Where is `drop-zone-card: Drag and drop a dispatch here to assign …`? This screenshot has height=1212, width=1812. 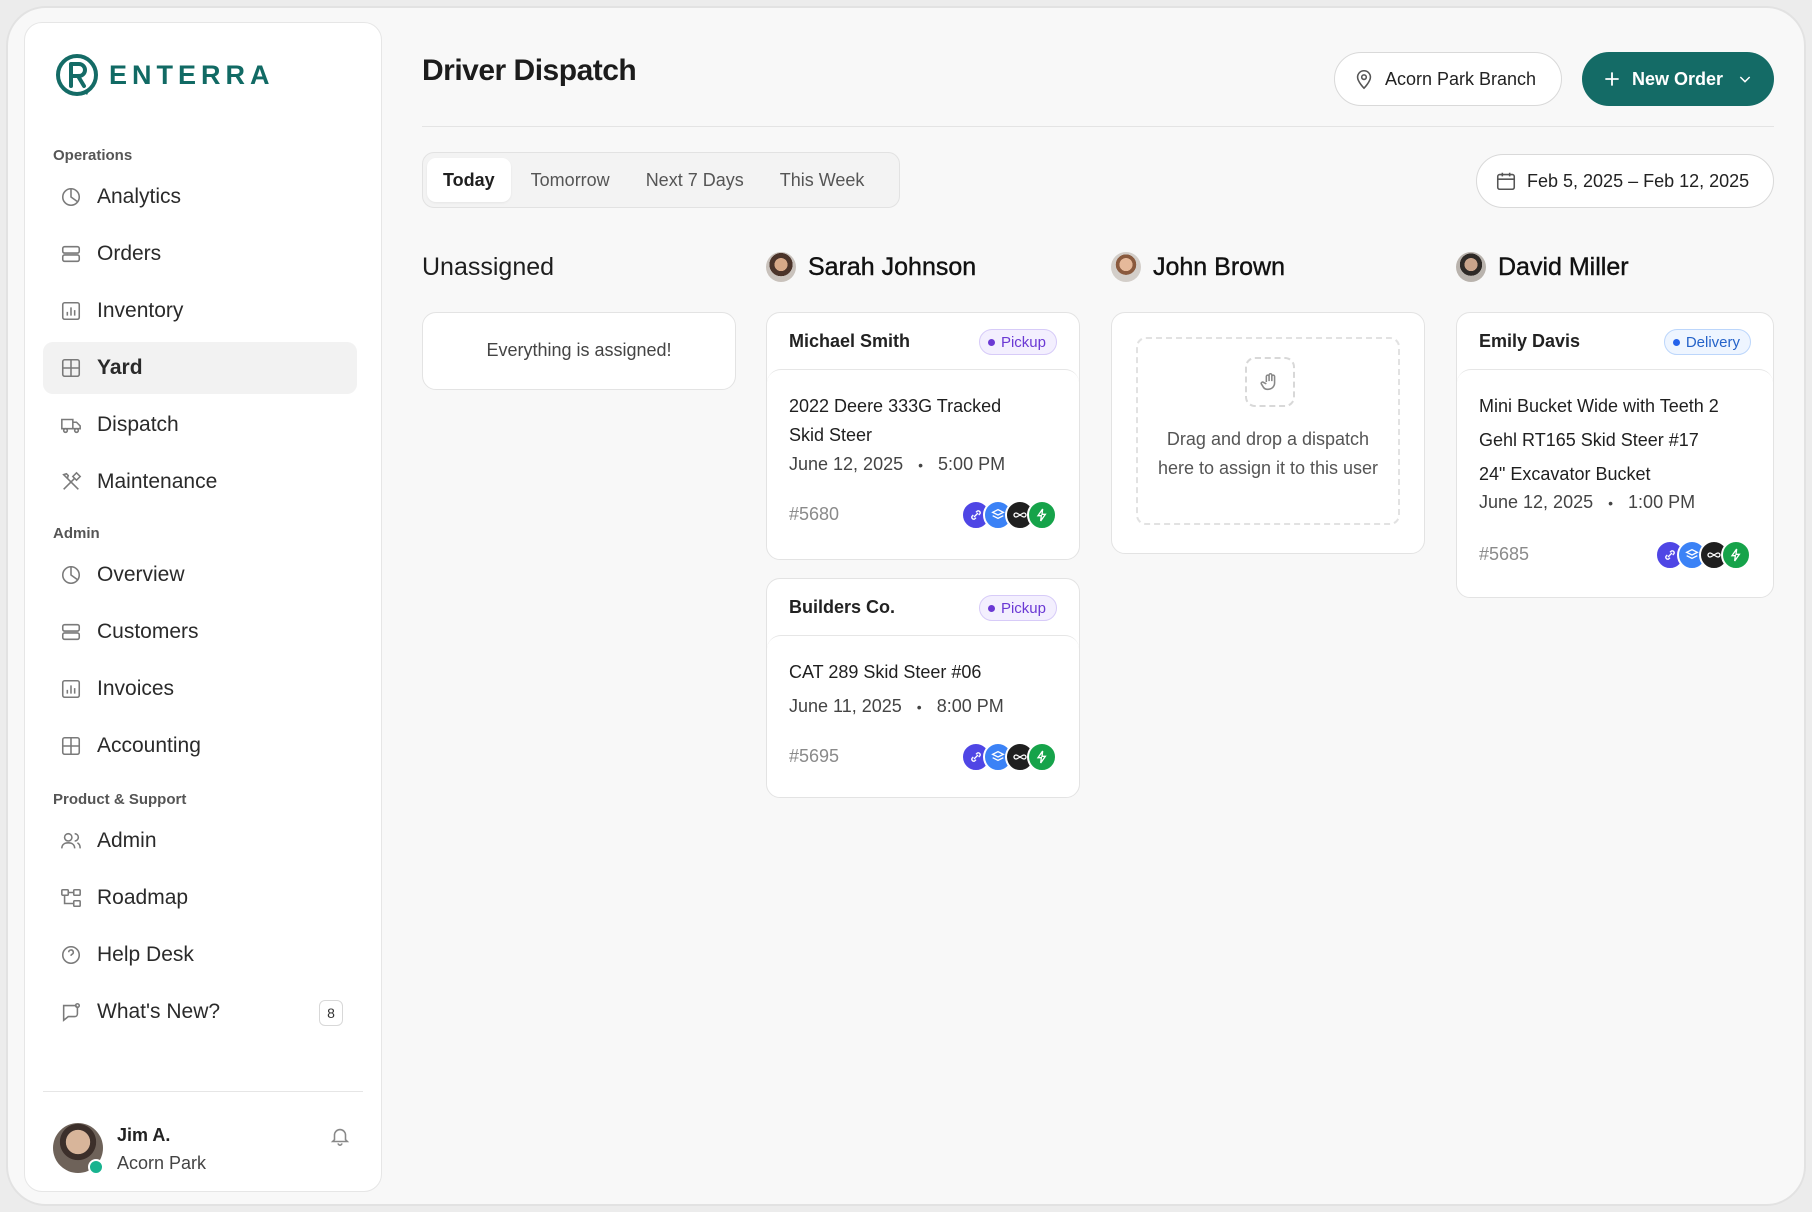
drop-zone-card: Drag and drop a dispatch here to assign … is located at coordinates (1268, 433).